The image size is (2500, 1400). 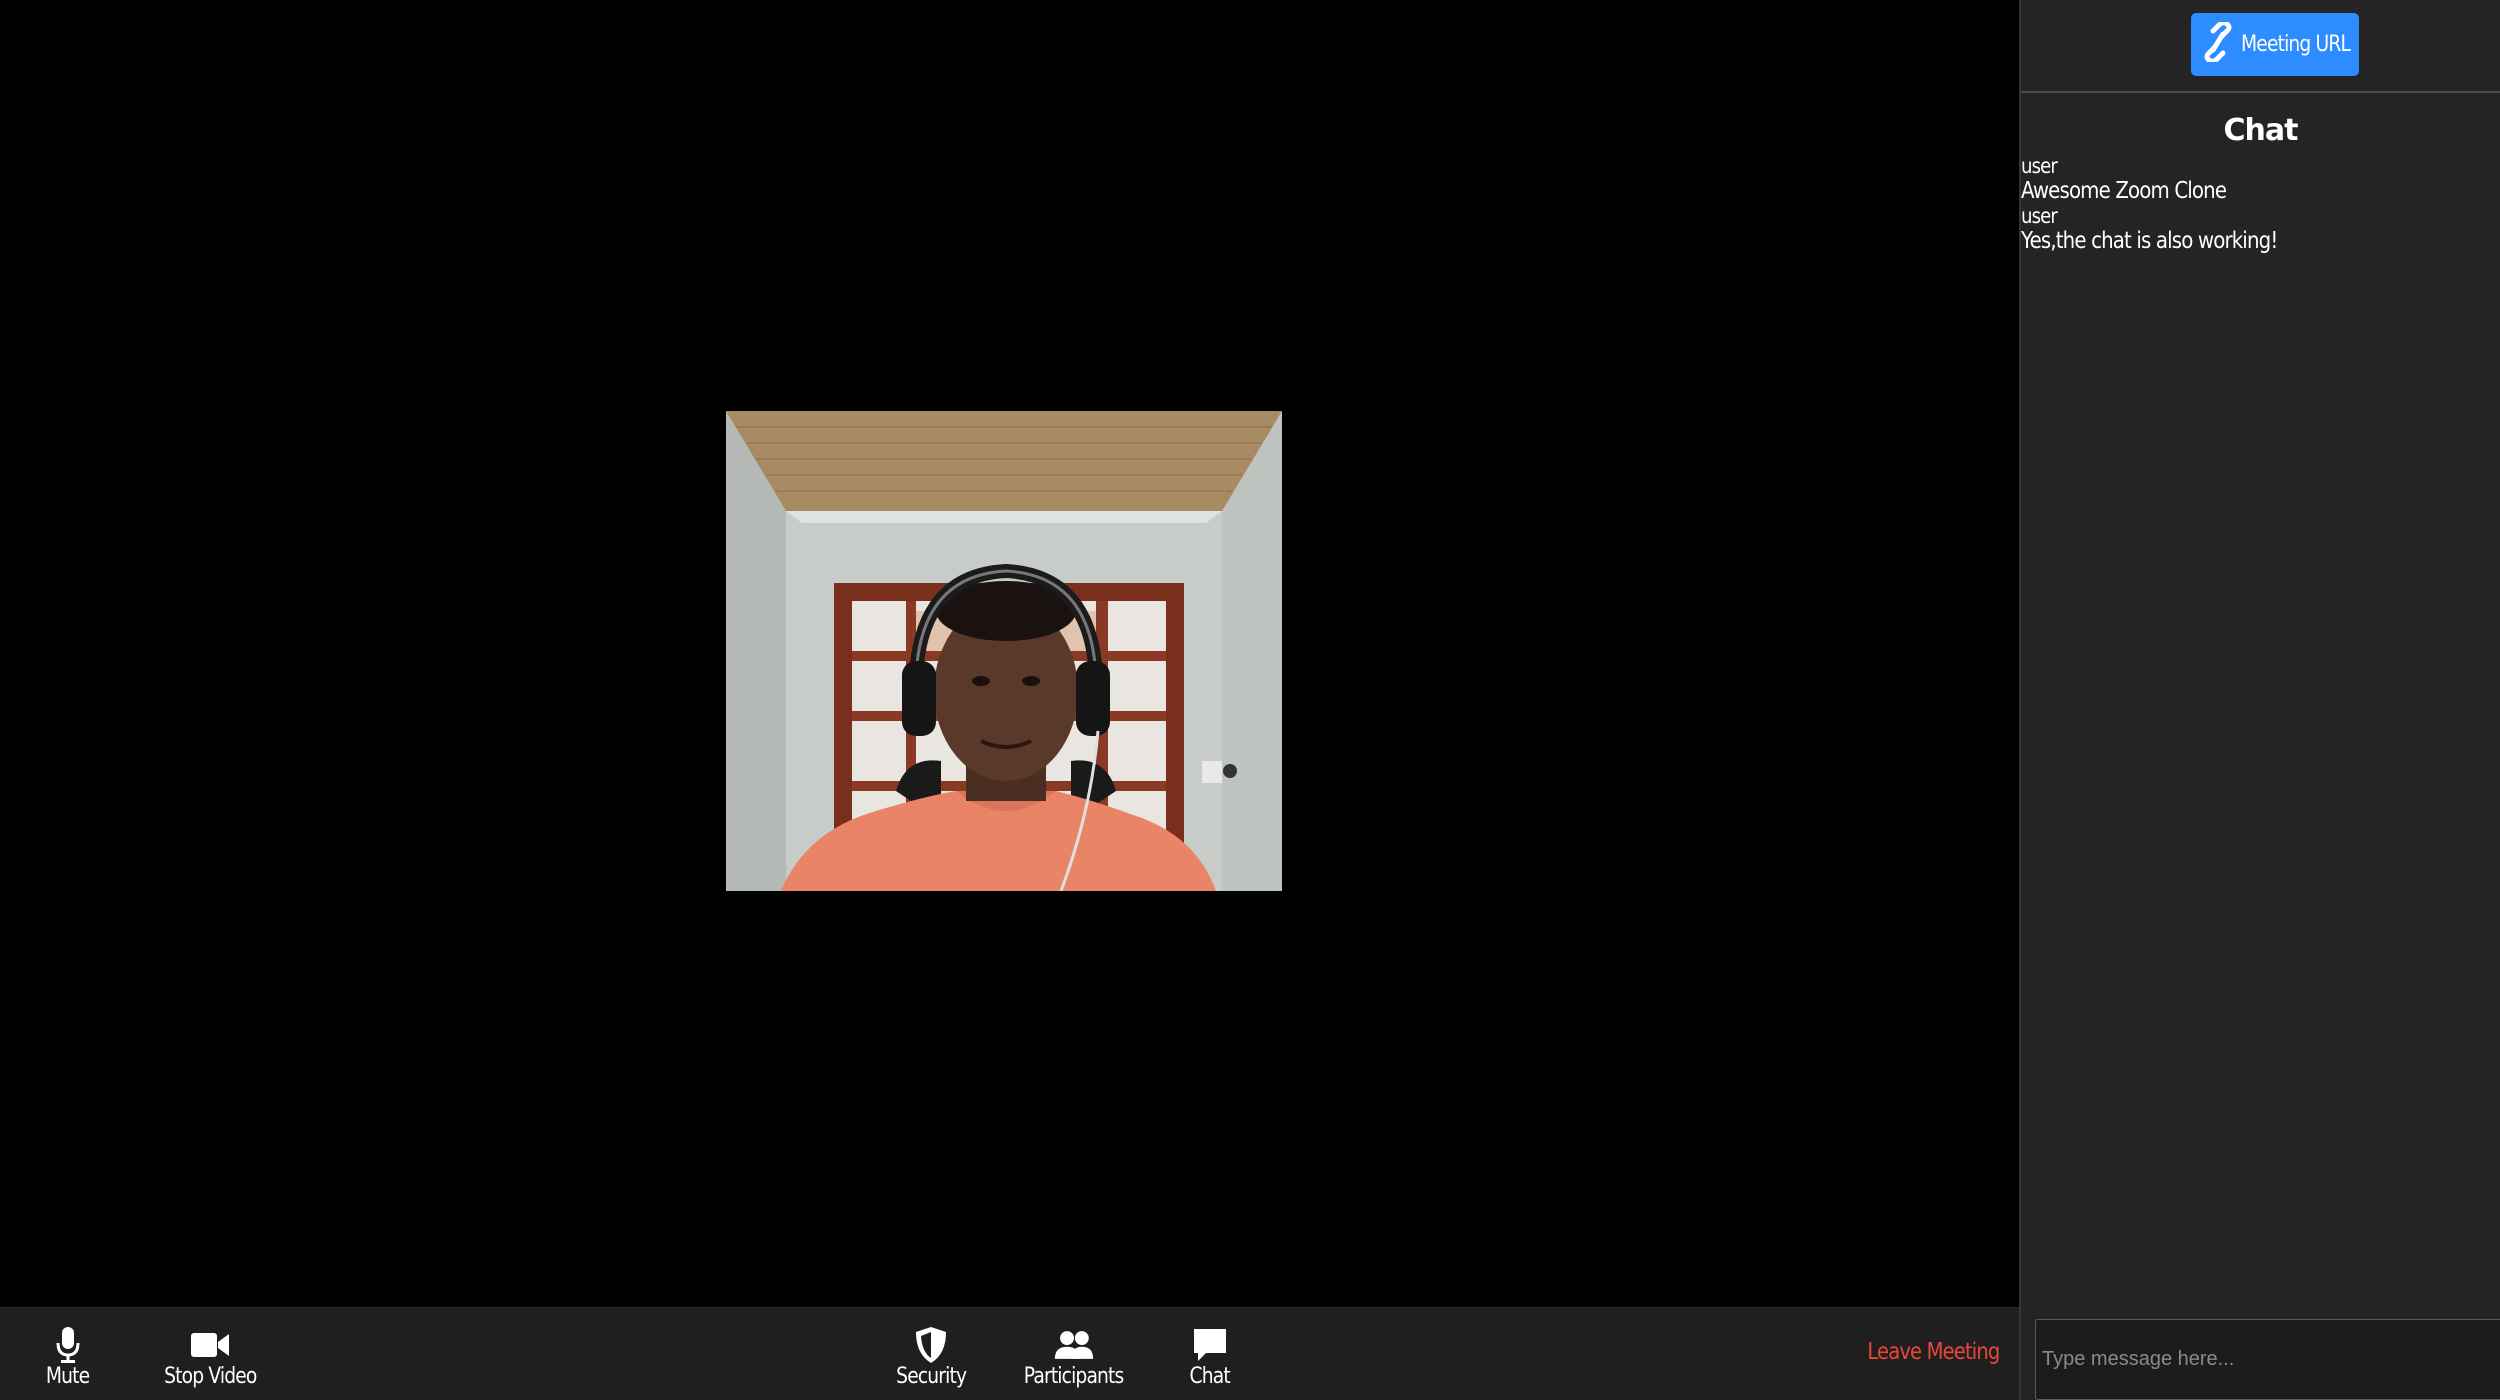 I want to click on chat-label: Chat, so click(x=1210, y=1376).